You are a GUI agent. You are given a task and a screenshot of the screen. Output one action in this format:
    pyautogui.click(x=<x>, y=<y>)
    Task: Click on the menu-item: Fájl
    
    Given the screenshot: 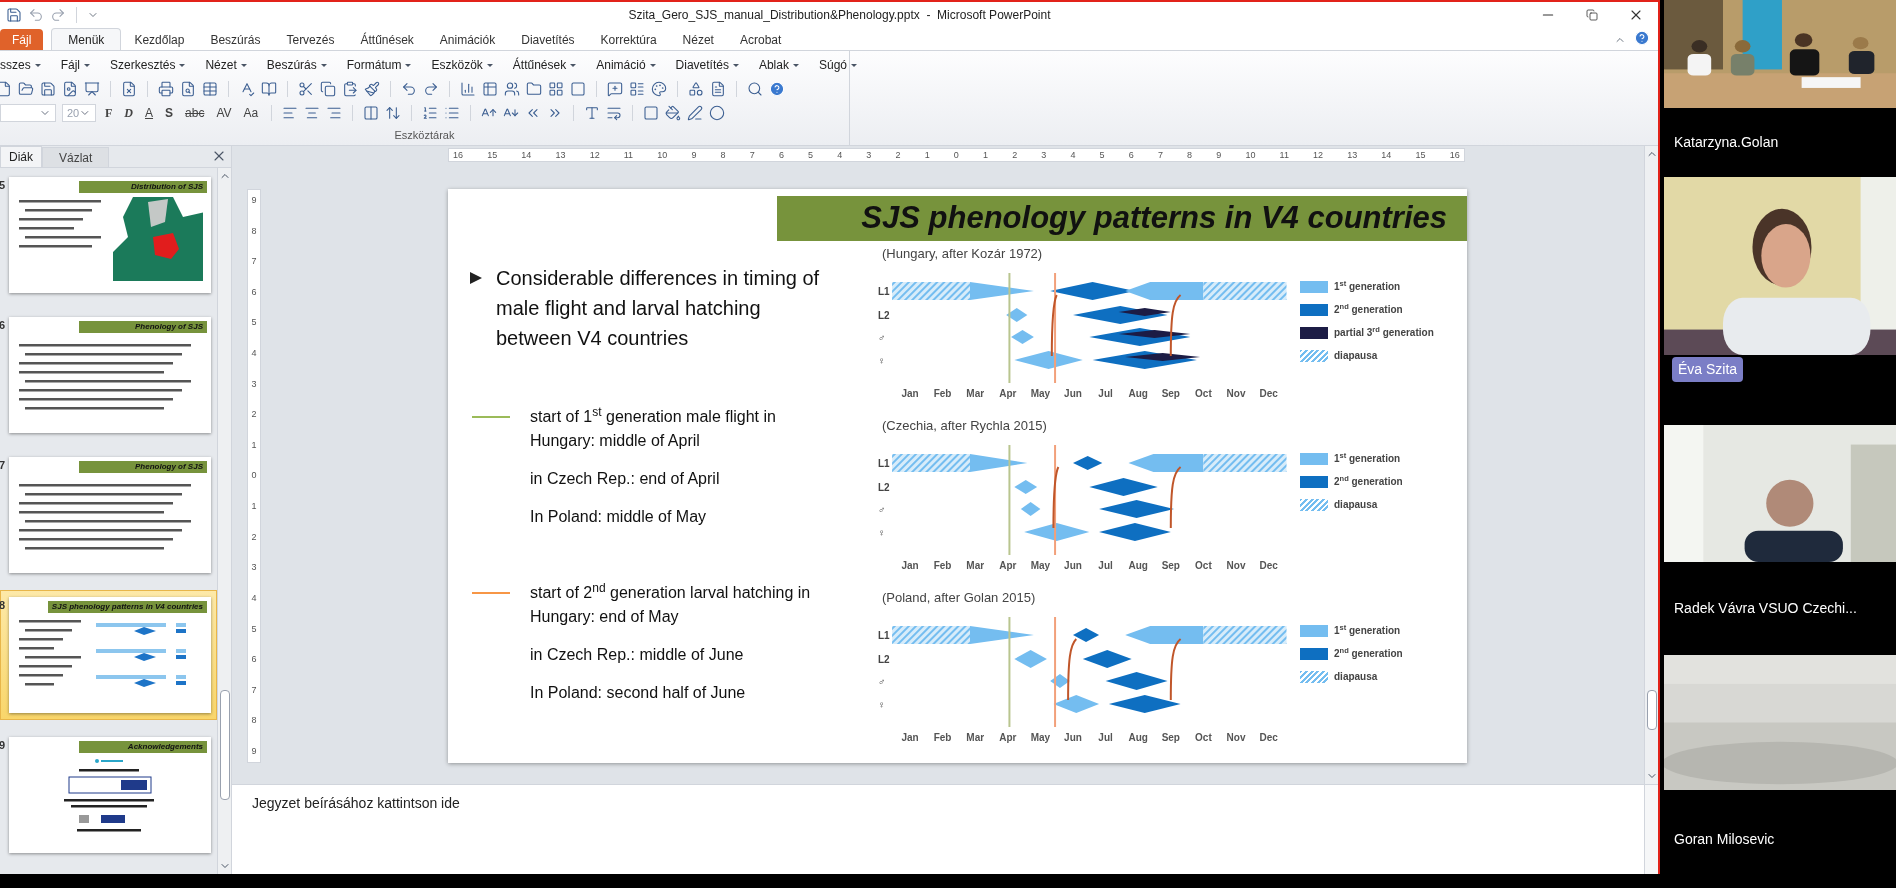 What is the action you would take?
    pyautogui.click(x=75, y=65)
    